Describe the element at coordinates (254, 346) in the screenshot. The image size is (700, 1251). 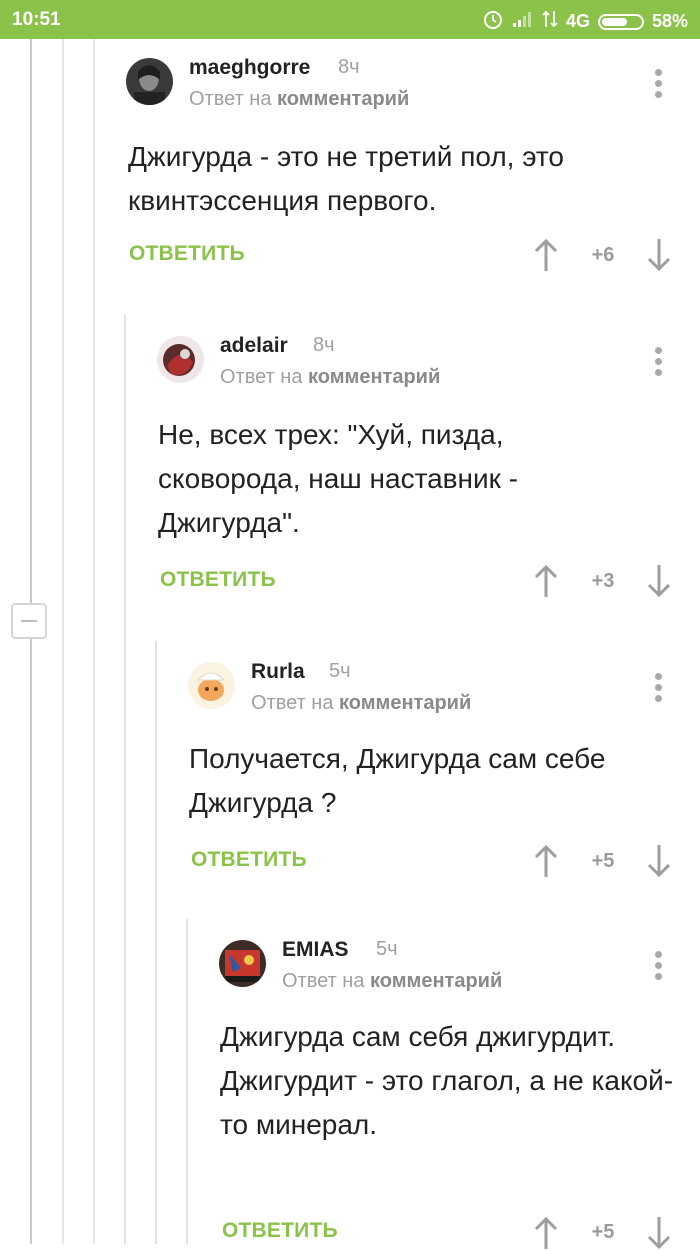
I see `author-name: adelair` at that location.